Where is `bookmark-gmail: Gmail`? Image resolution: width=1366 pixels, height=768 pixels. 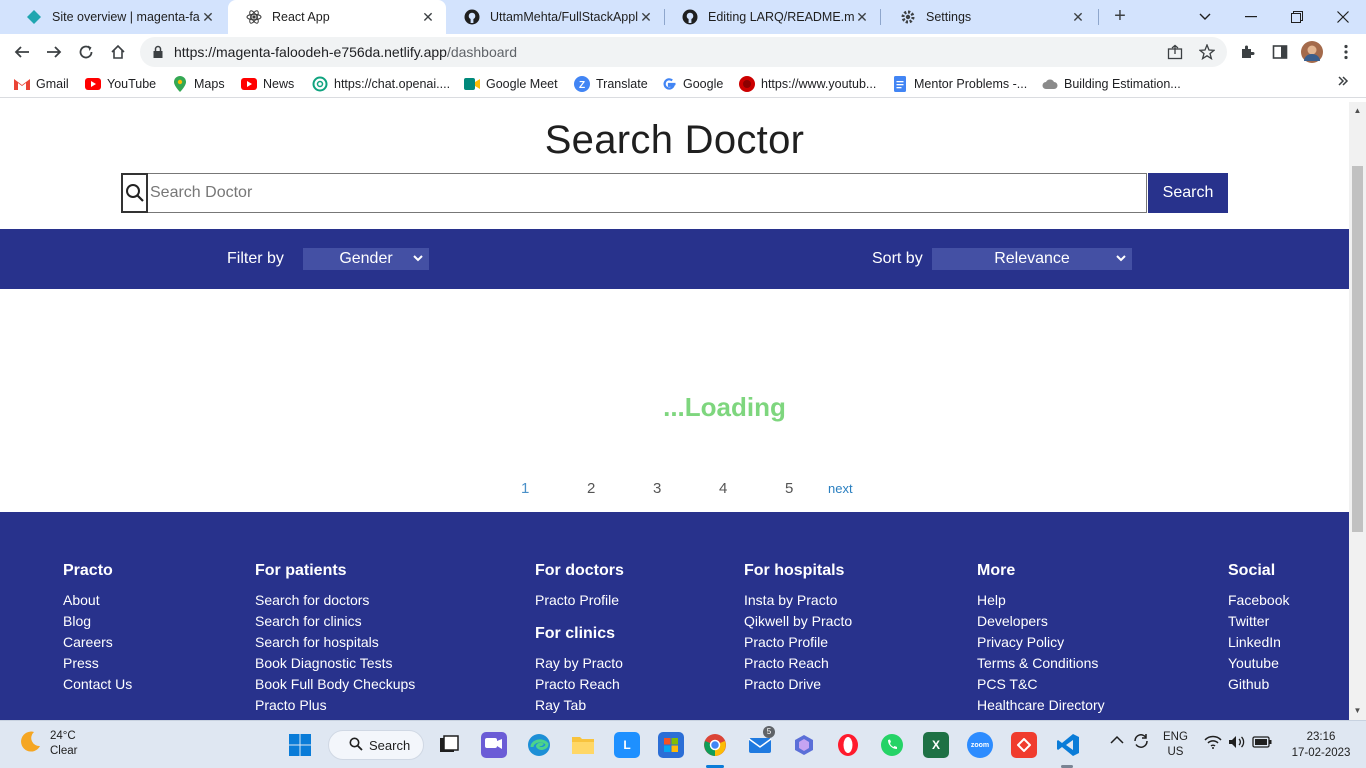 bookmark-gmail: Gmail is located at coordinates (41, 84).